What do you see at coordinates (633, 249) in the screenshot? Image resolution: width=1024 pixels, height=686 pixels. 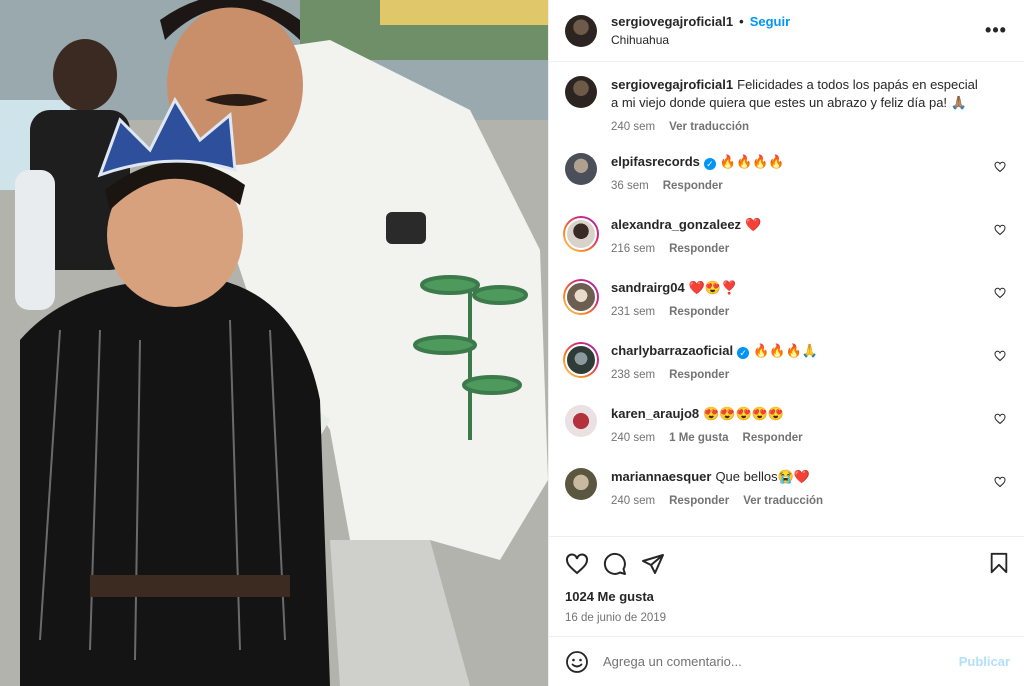 I see `comment-time: 216 sem` at bounding box center [633, 249].